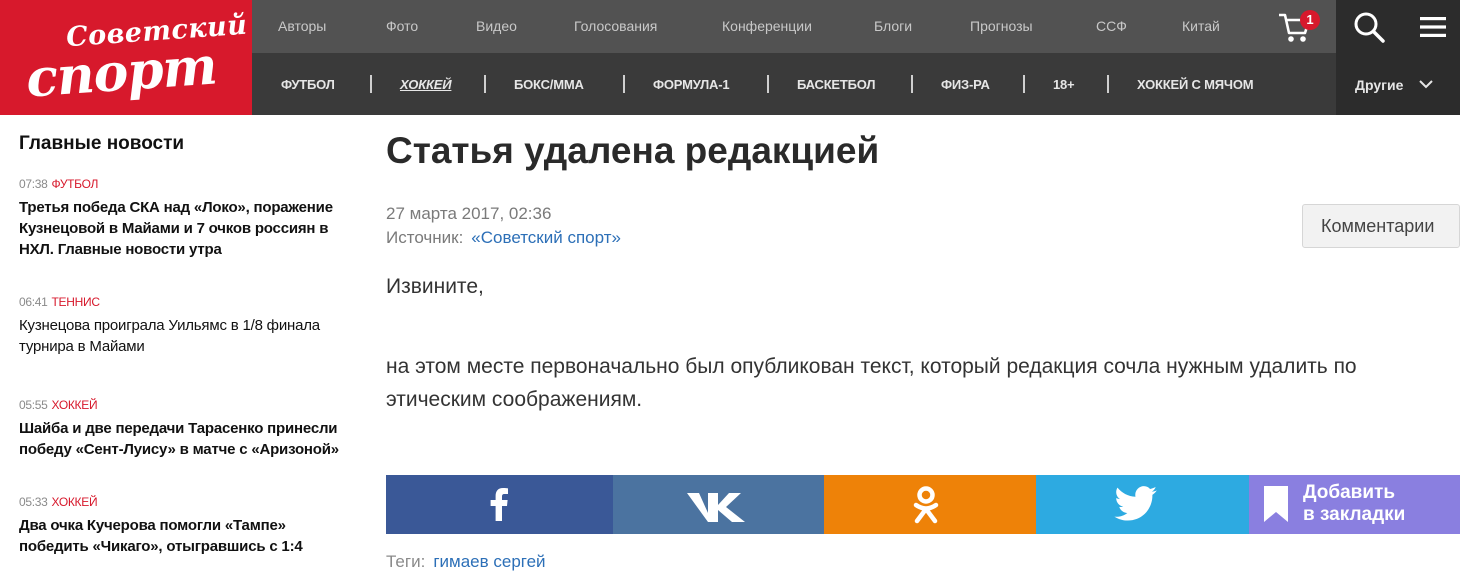 The height and width of the screenshot is (582, 1460). I want to click on news-time: 05:55, so click(33, 405).